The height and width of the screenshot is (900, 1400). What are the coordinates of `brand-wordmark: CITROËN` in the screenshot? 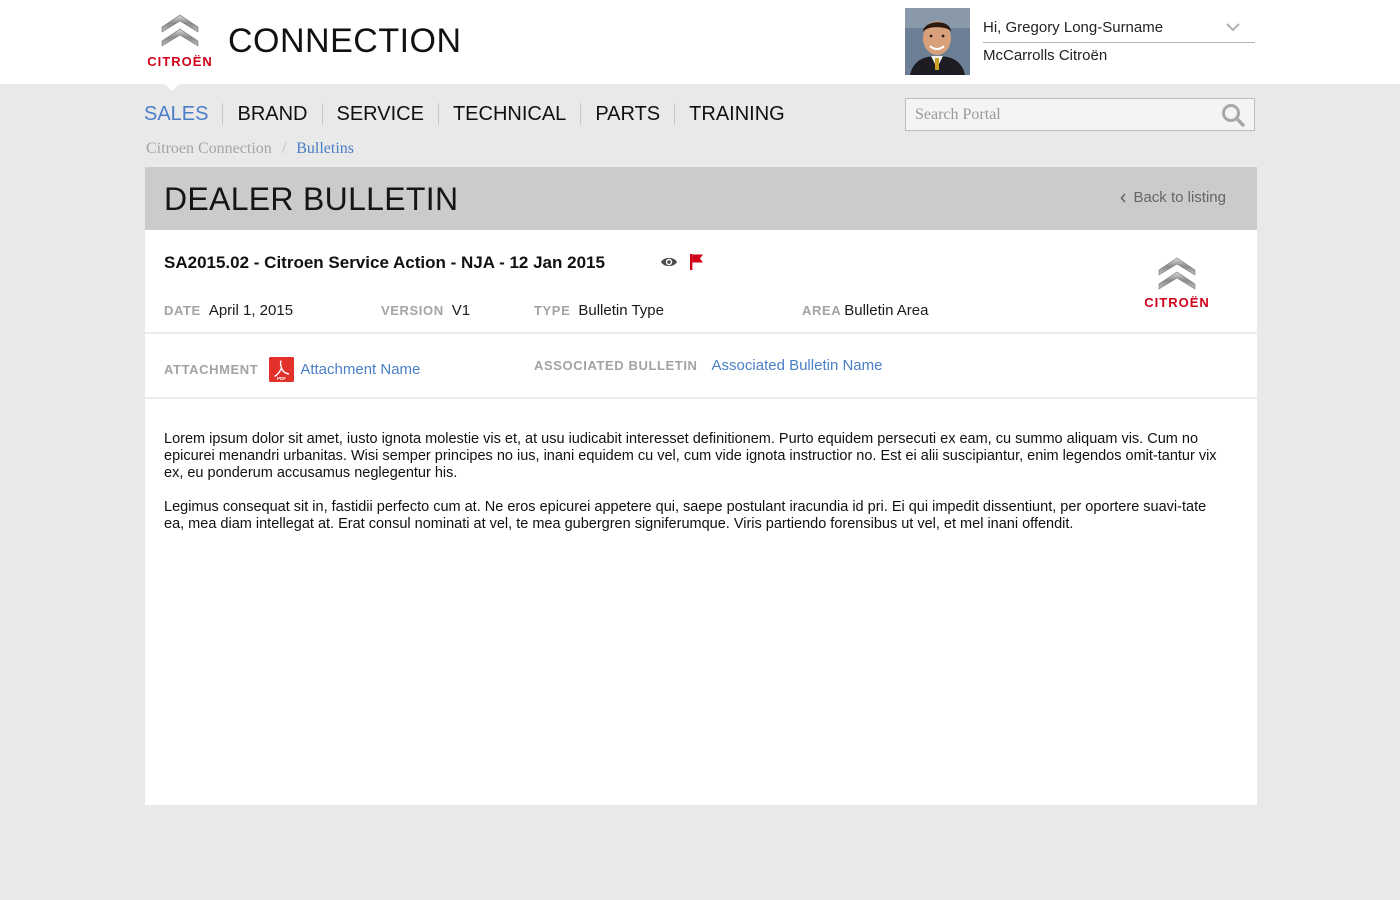 It's located at (1177, 302).